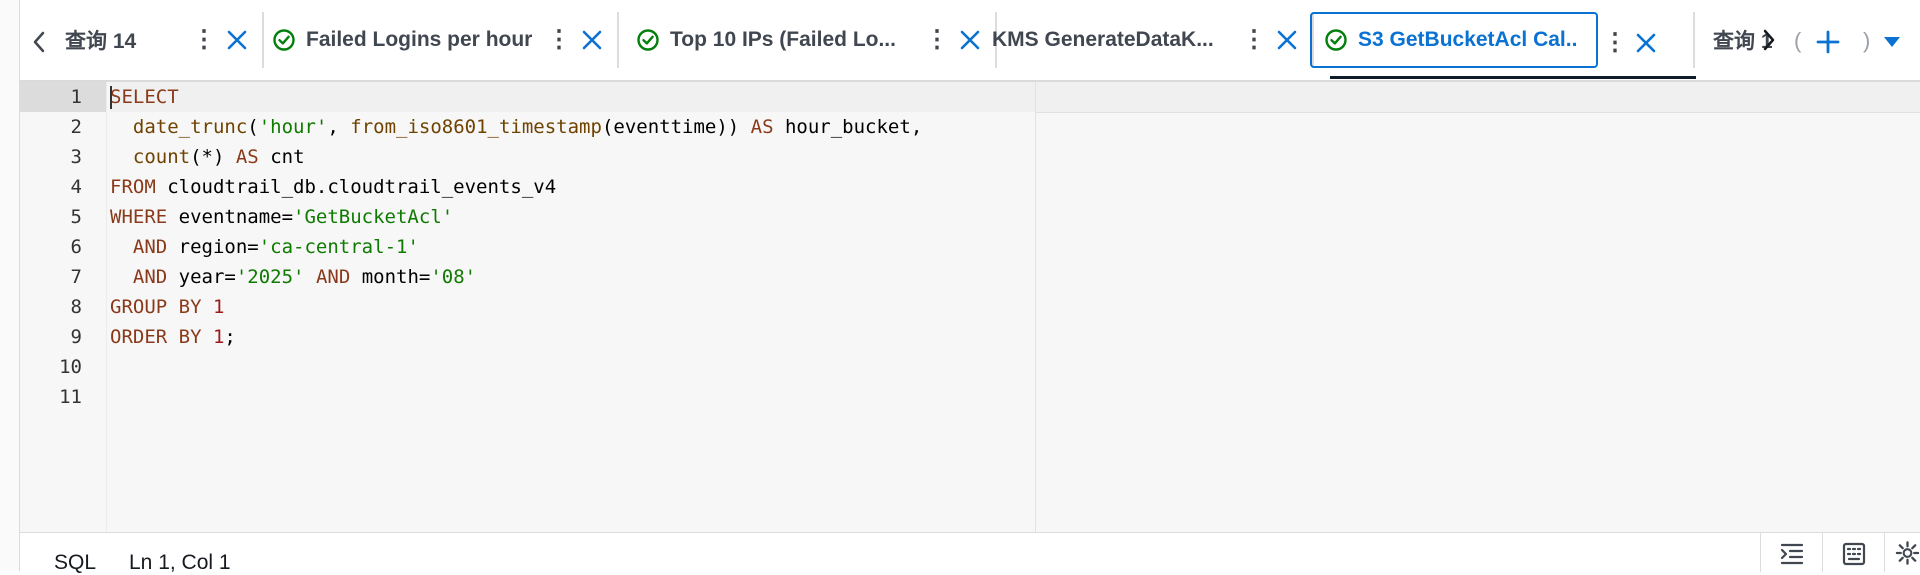 The height and width of the screenshot is (575, 1920). Describe the element at coordinates (264, 247) in the screenshot. I see `code-line: AND region='ca-central-1'` at that location.